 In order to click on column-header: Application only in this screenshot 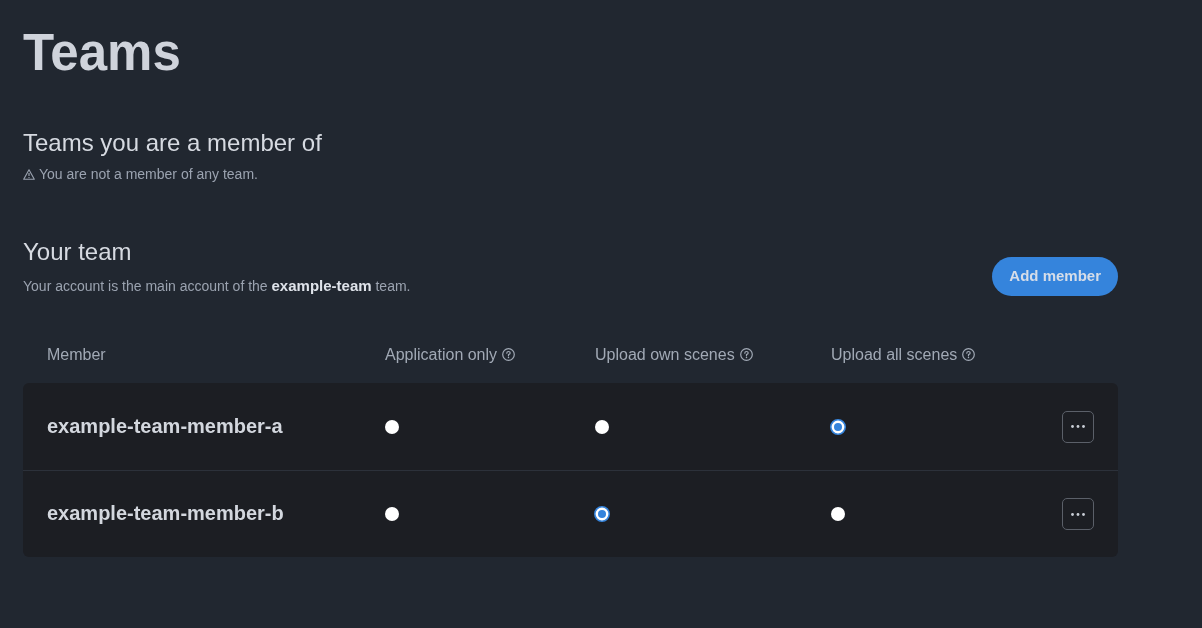, I will do `click(441, 354)`.